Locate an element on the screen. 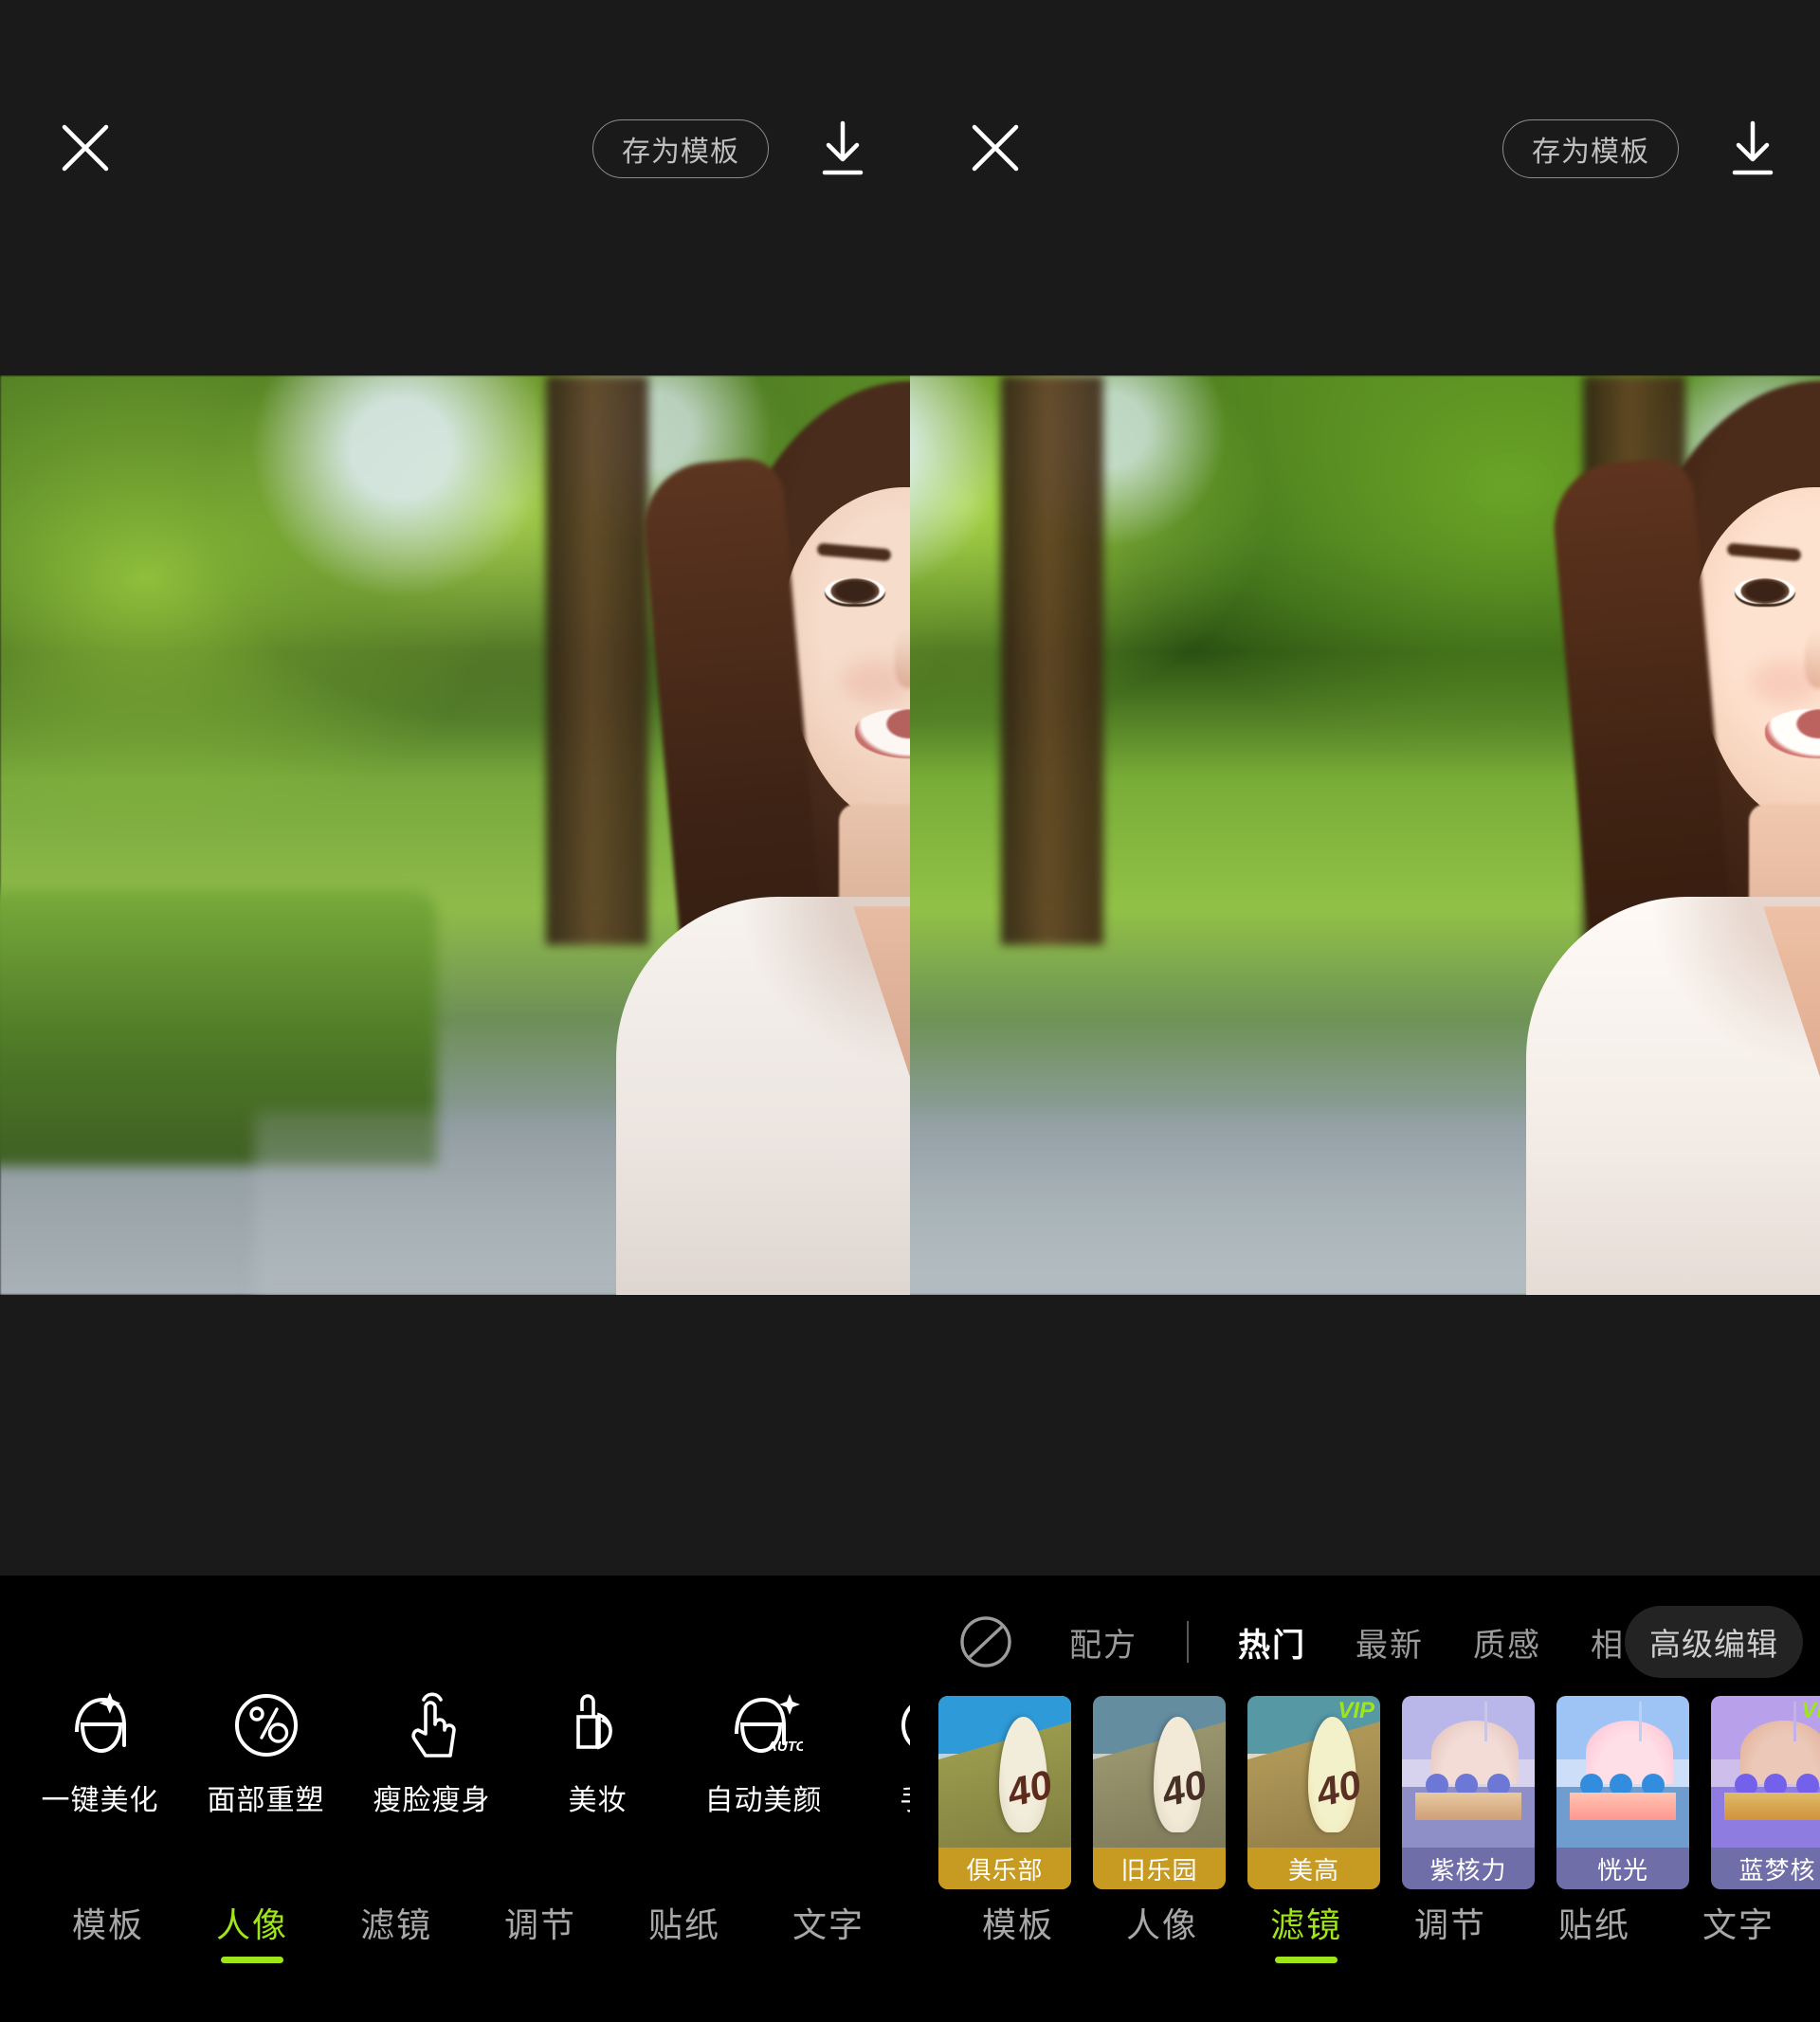  manual-icon is located at coordinates (901, 1725).